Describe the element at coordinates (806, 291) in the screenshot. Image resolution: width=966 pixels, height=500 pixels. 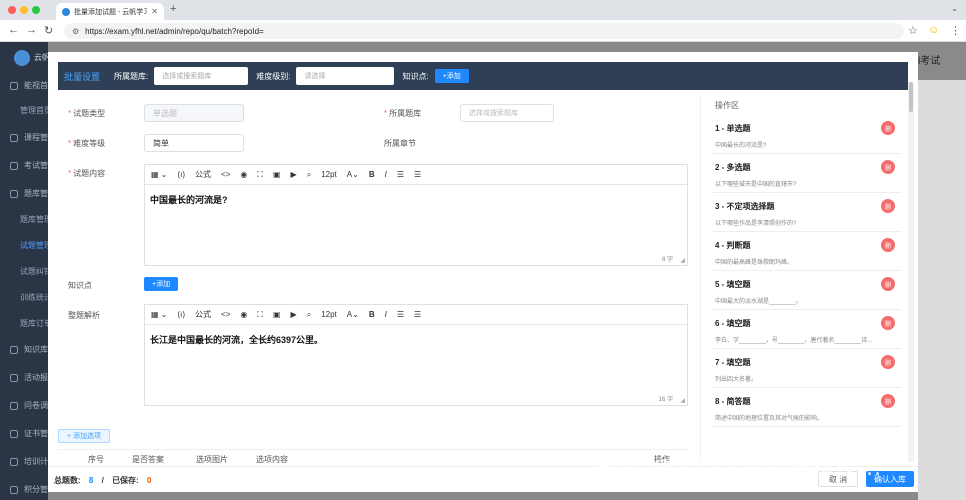
I see `operation-item: 5 - 填空题 中国最大的淡水湖是________。 删` at that location.